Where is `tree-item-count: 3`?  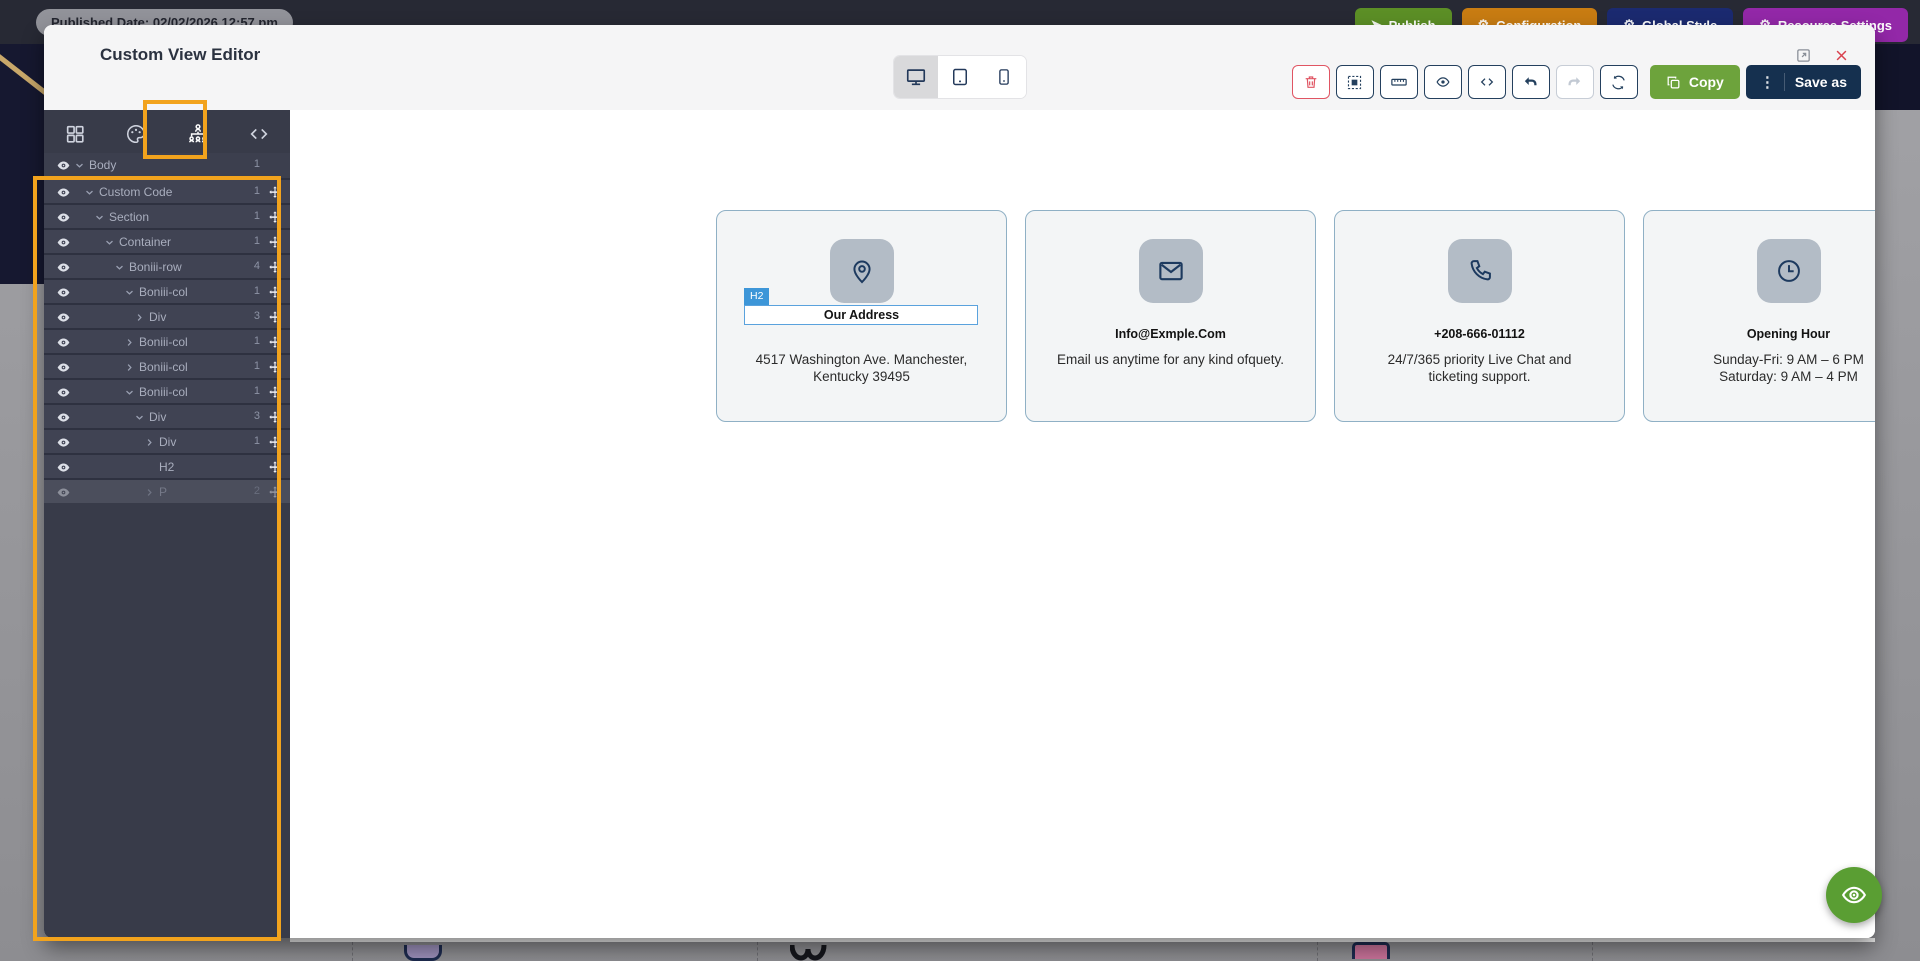
tree-item-count: 3 is located at coordinates (256, 416).